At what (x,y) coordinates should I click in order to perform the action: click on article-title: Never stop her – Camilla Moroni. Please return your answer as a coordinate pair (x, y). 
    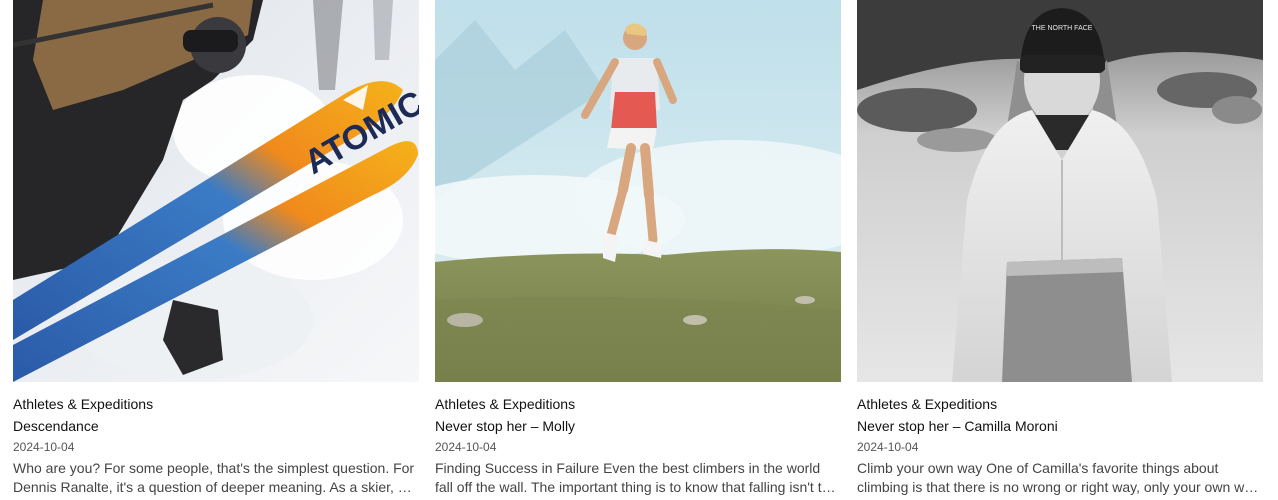
    Looking at the image, I should click on (1060, 426).